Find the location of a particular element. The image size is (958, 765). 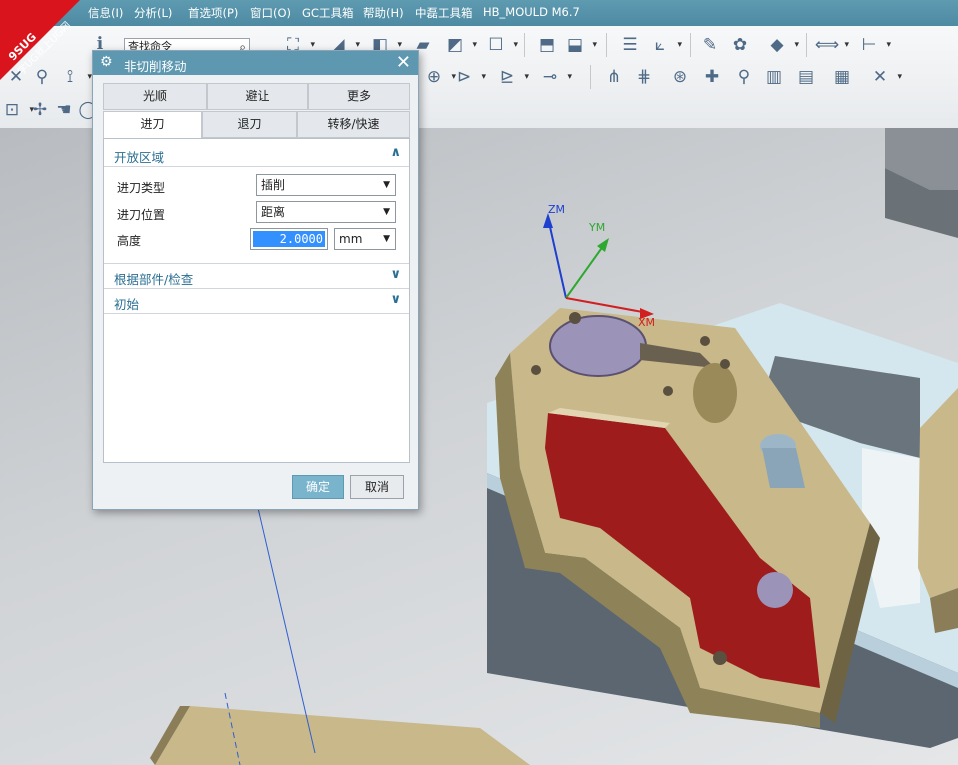

generate-toolpath-icon: ⋔ is located at coordinates (614, 77).